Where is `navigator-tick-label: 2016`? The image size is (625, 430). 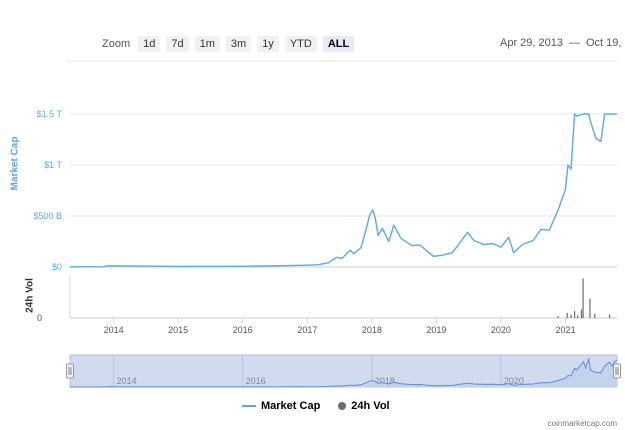
navigator-tick-label: 2016 is located at coordinates (256, 381).